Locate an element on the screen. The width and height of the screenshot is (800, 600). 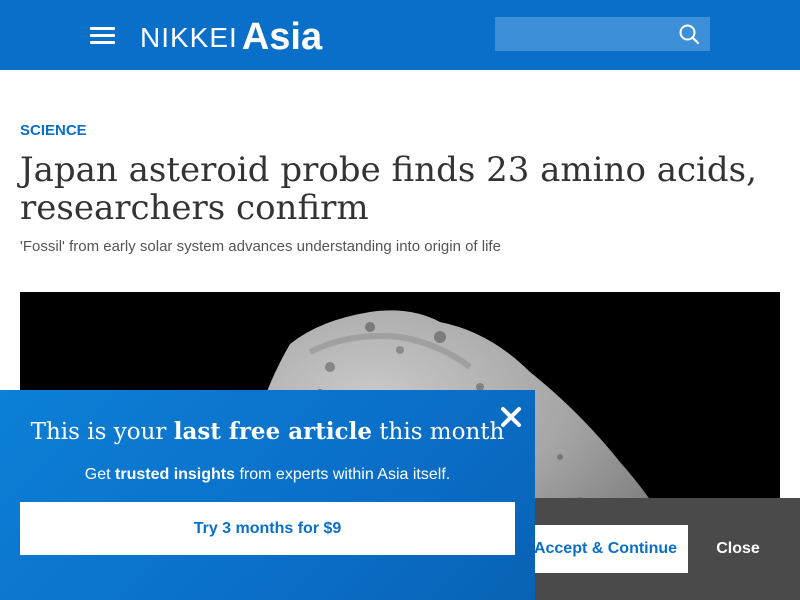
search-icon is located at coordinates (689, 34).